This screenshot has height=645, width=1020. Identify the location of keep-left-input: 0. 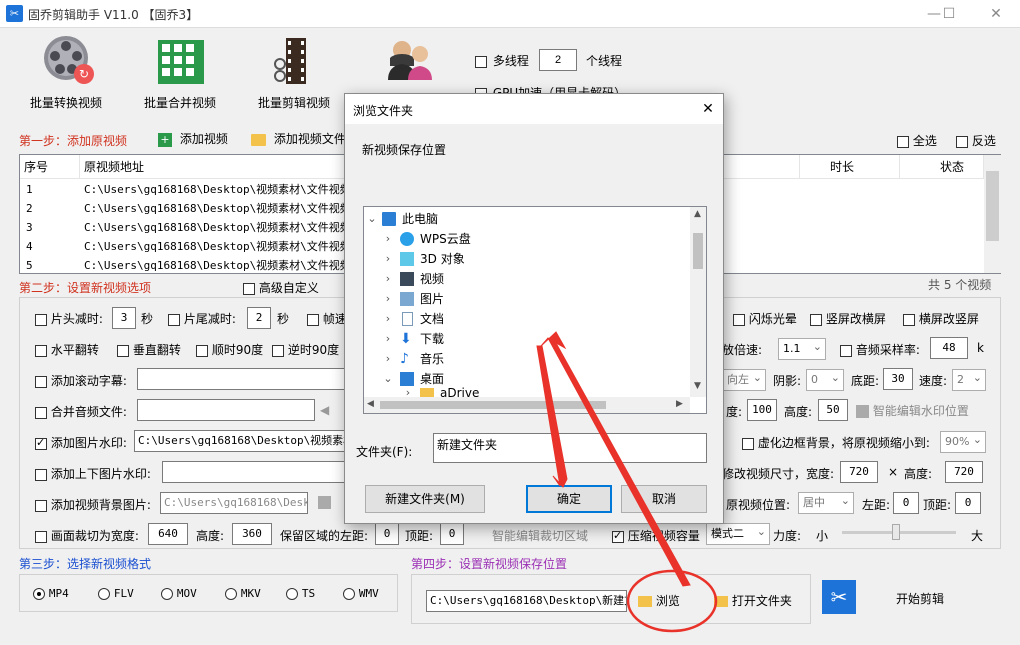
(387, 534).